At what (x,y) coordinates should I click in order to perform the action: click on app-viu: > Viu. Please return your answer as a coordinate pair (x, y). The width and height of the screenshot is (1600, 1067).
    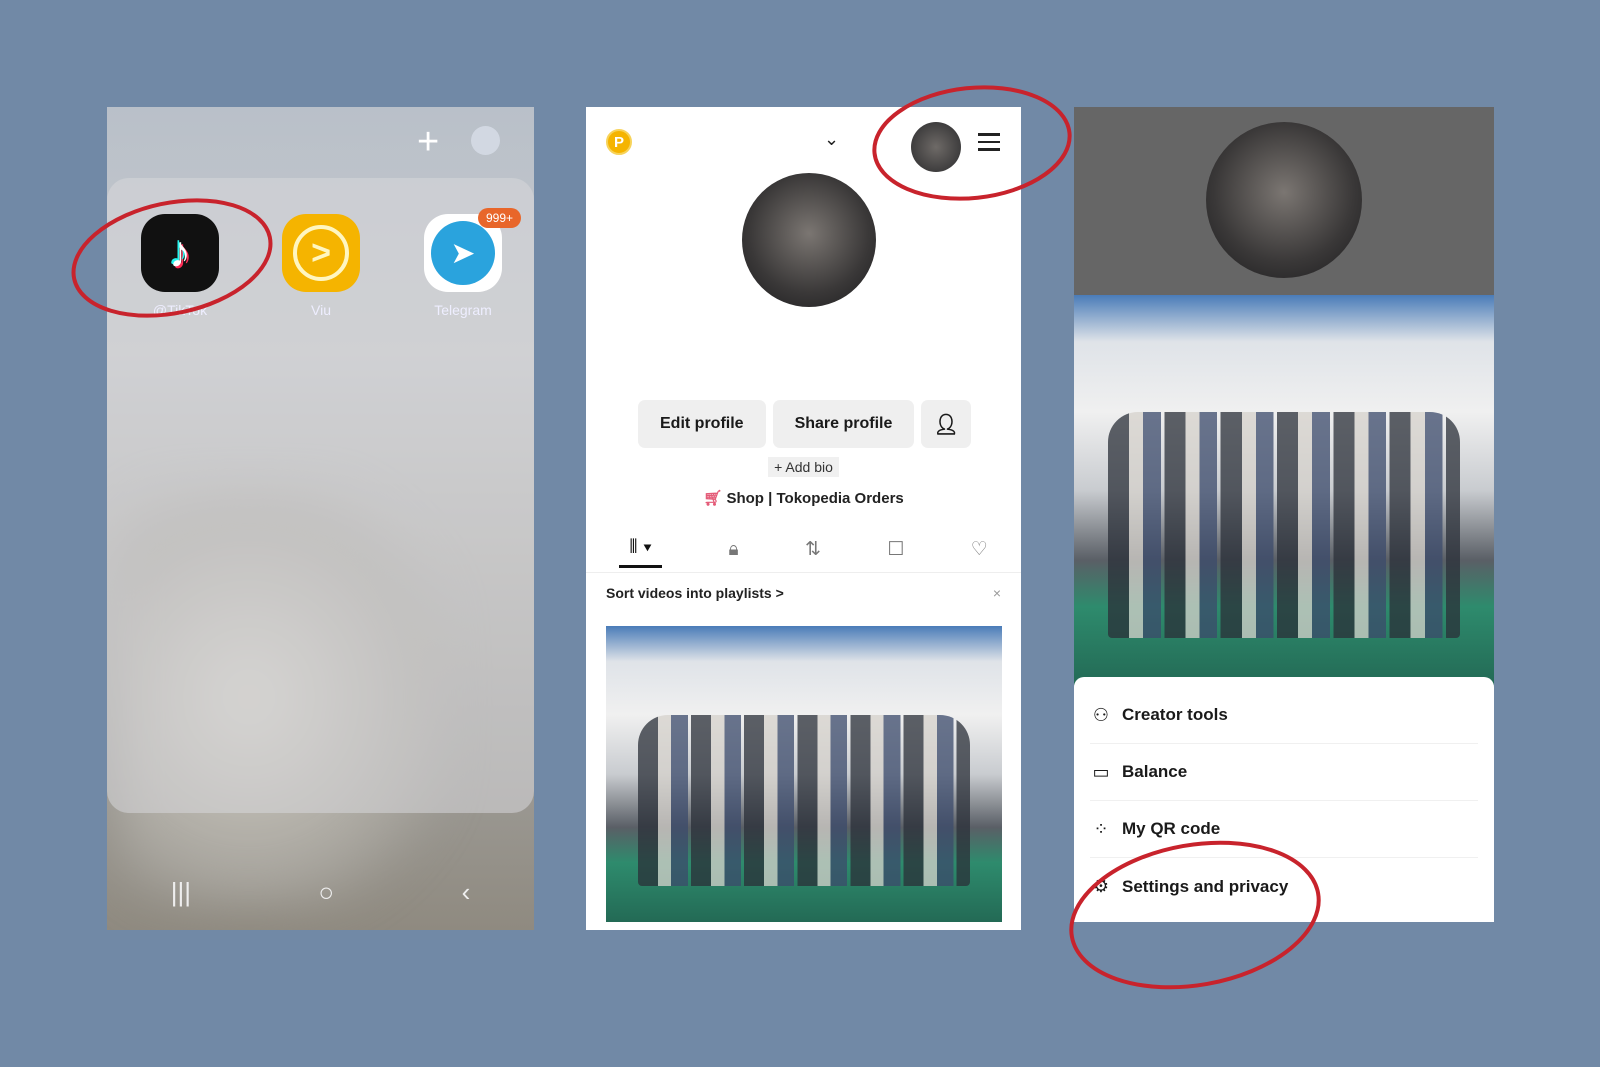
    Looking at the image, I should click on (321, 266).